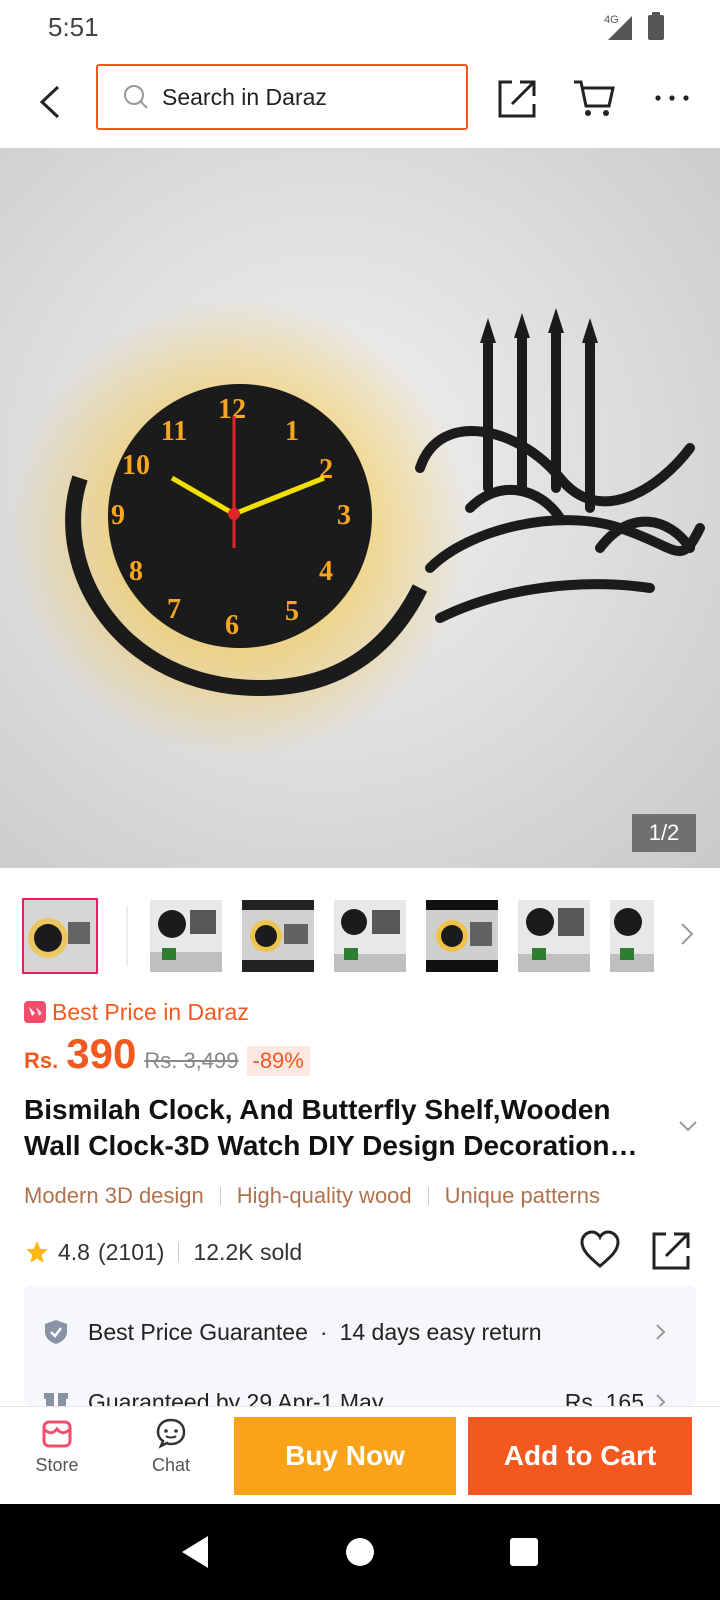  I want to click on price-row: Rs. 390 Rs. 3,499 -89%, so click(167, 1058).